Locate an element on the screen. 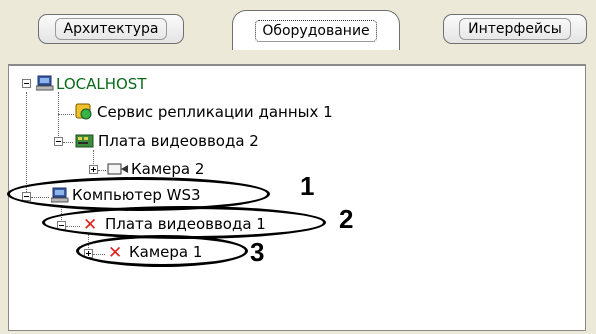 This screenshot has width=596, height=334. tree-item-capture-board-2: Плата видеоввода 2 is located at coordinates (178, 141).